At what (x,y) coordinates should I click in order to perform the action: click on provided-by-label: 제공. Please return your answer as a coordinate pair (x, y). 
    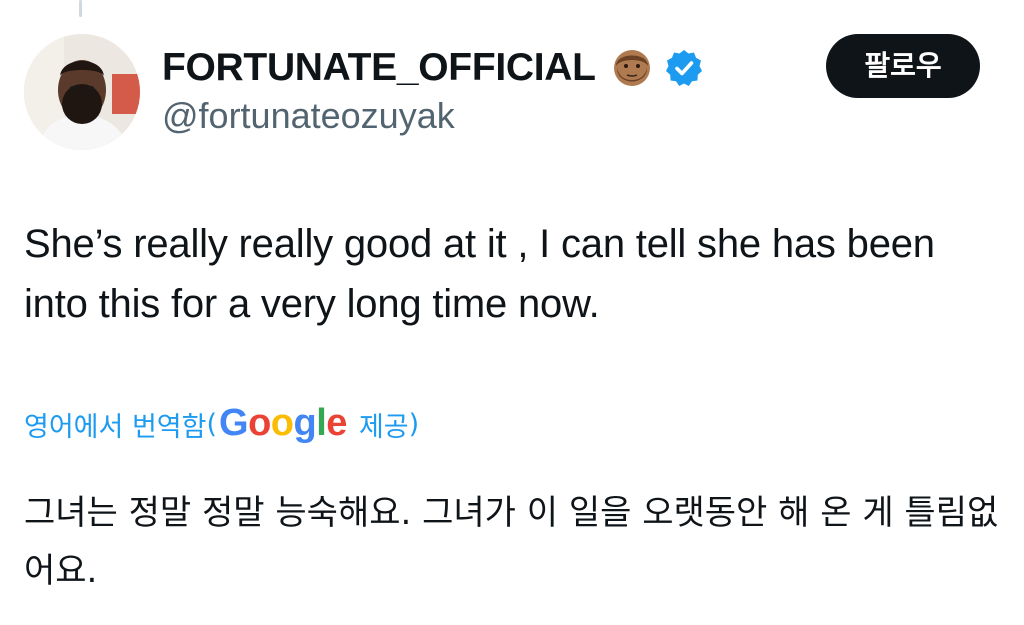
    Looking at the image, I should click on (383, 427).